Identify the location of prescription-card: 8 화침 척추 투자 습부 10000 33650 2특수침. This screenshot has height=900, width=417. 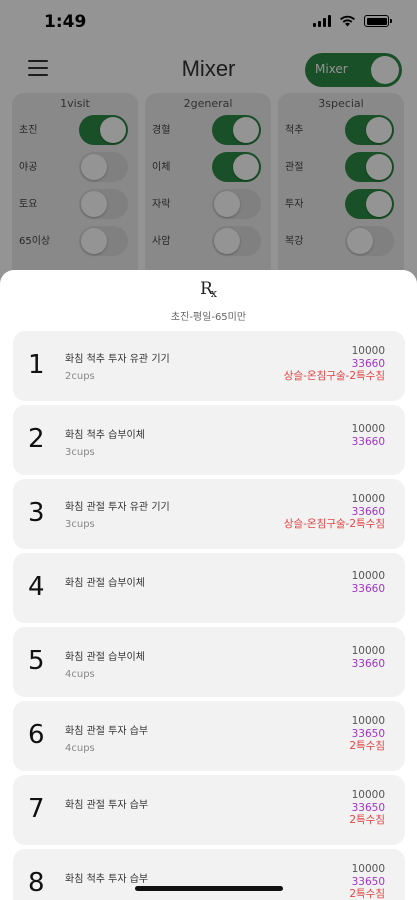
(209, 874).